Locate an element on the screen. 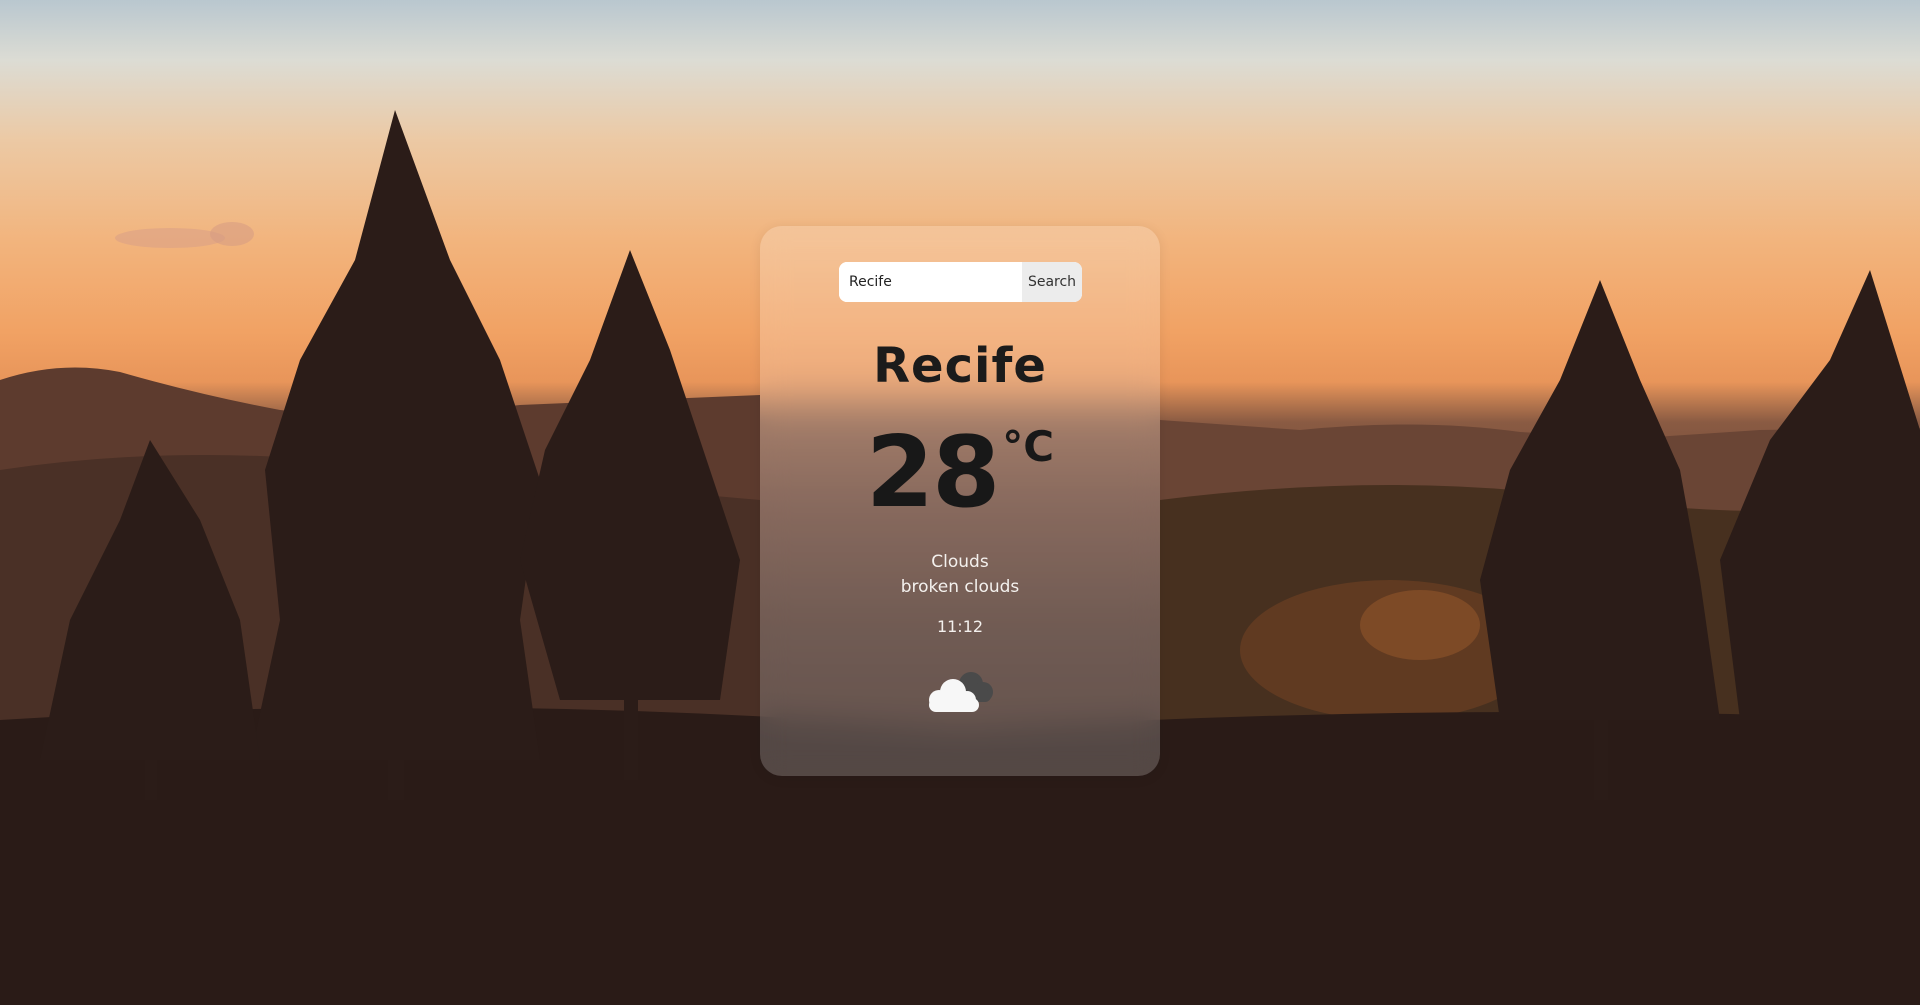 The image size is (1920, 1005). city-search-input is located at coordinates (930, 282).